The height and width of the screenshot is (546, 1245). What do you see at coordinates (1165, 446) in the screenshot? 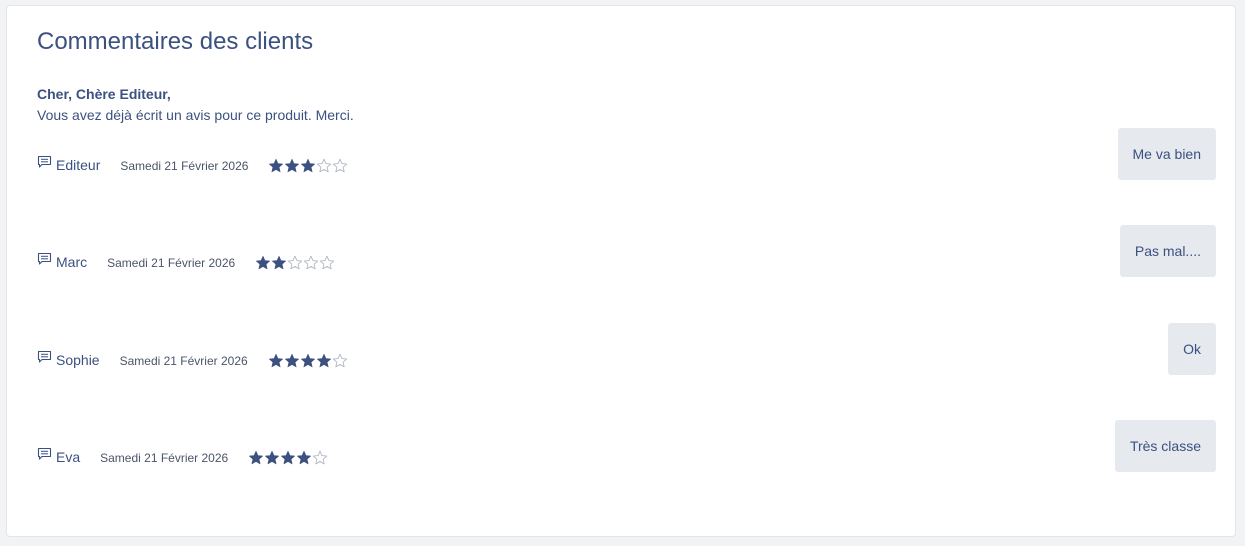
I see `review-comment-button: Très classe` at bounding box center [1165, 446].